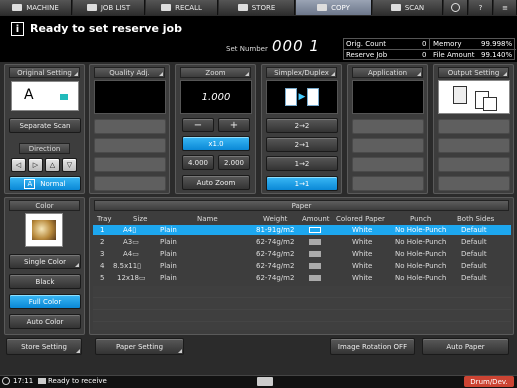 The height and width of the screenshot is (388, 517). I want to click on original-setting-button: Original Setting, so click(44, 72).